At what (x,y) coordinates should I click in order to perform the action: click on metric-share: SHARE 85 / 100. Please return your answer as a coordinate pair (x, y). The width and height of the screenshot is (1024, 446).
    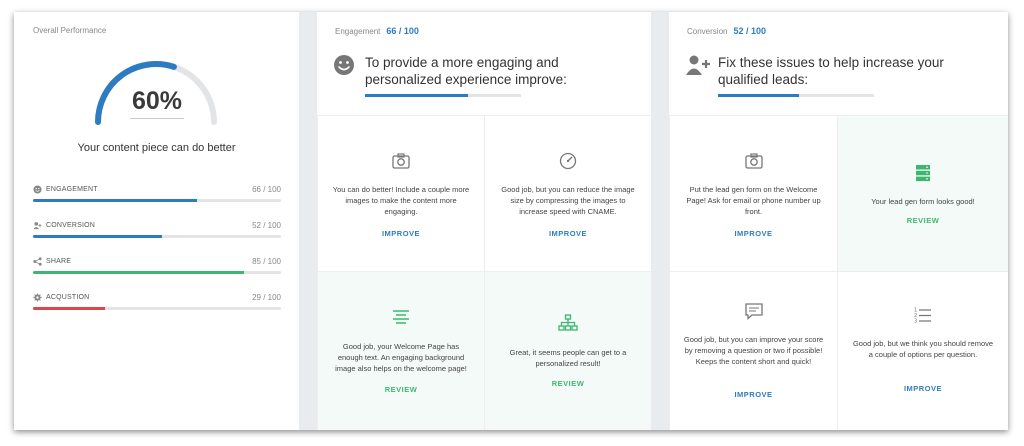
    Looking at the image, I should click on (157, 267).